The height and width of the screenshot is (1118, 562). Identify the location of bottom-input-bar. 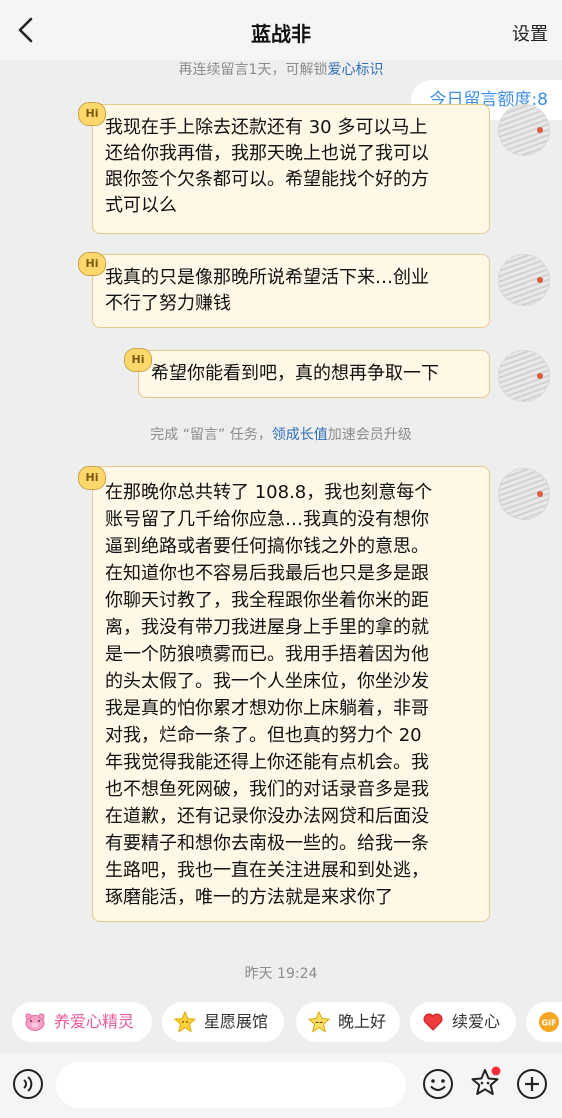
(281, 1086).